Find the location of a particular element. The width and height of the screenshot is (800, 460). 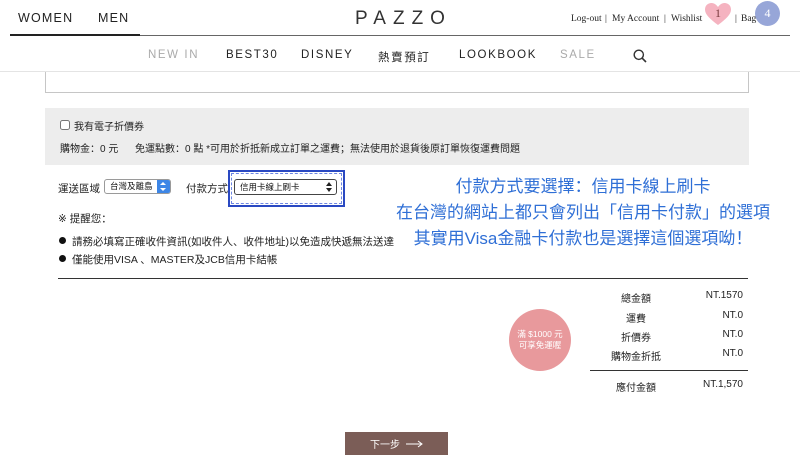

summary-label-coupon: 折價券 is located at coordinates (636, 338).